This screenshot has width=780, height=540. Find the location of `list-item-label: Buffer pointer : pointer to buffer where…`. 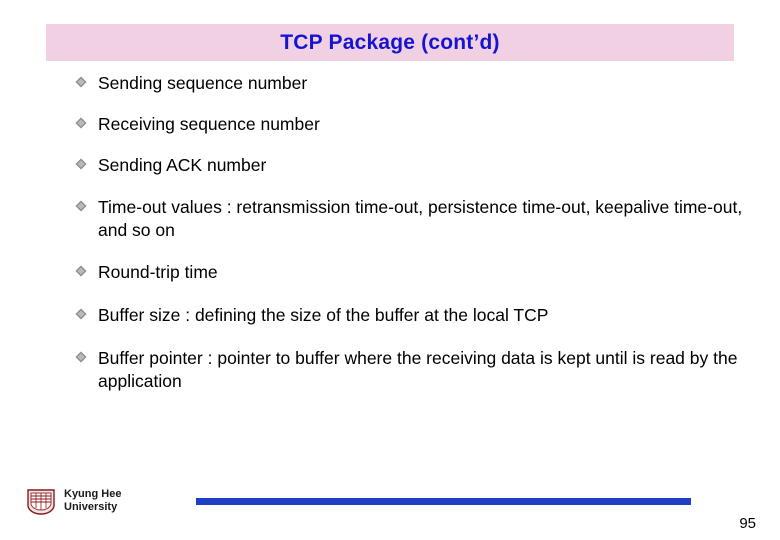

list-item-label: Buffer pointer : pointer to buffer where… is located at coordinates (418, 369).